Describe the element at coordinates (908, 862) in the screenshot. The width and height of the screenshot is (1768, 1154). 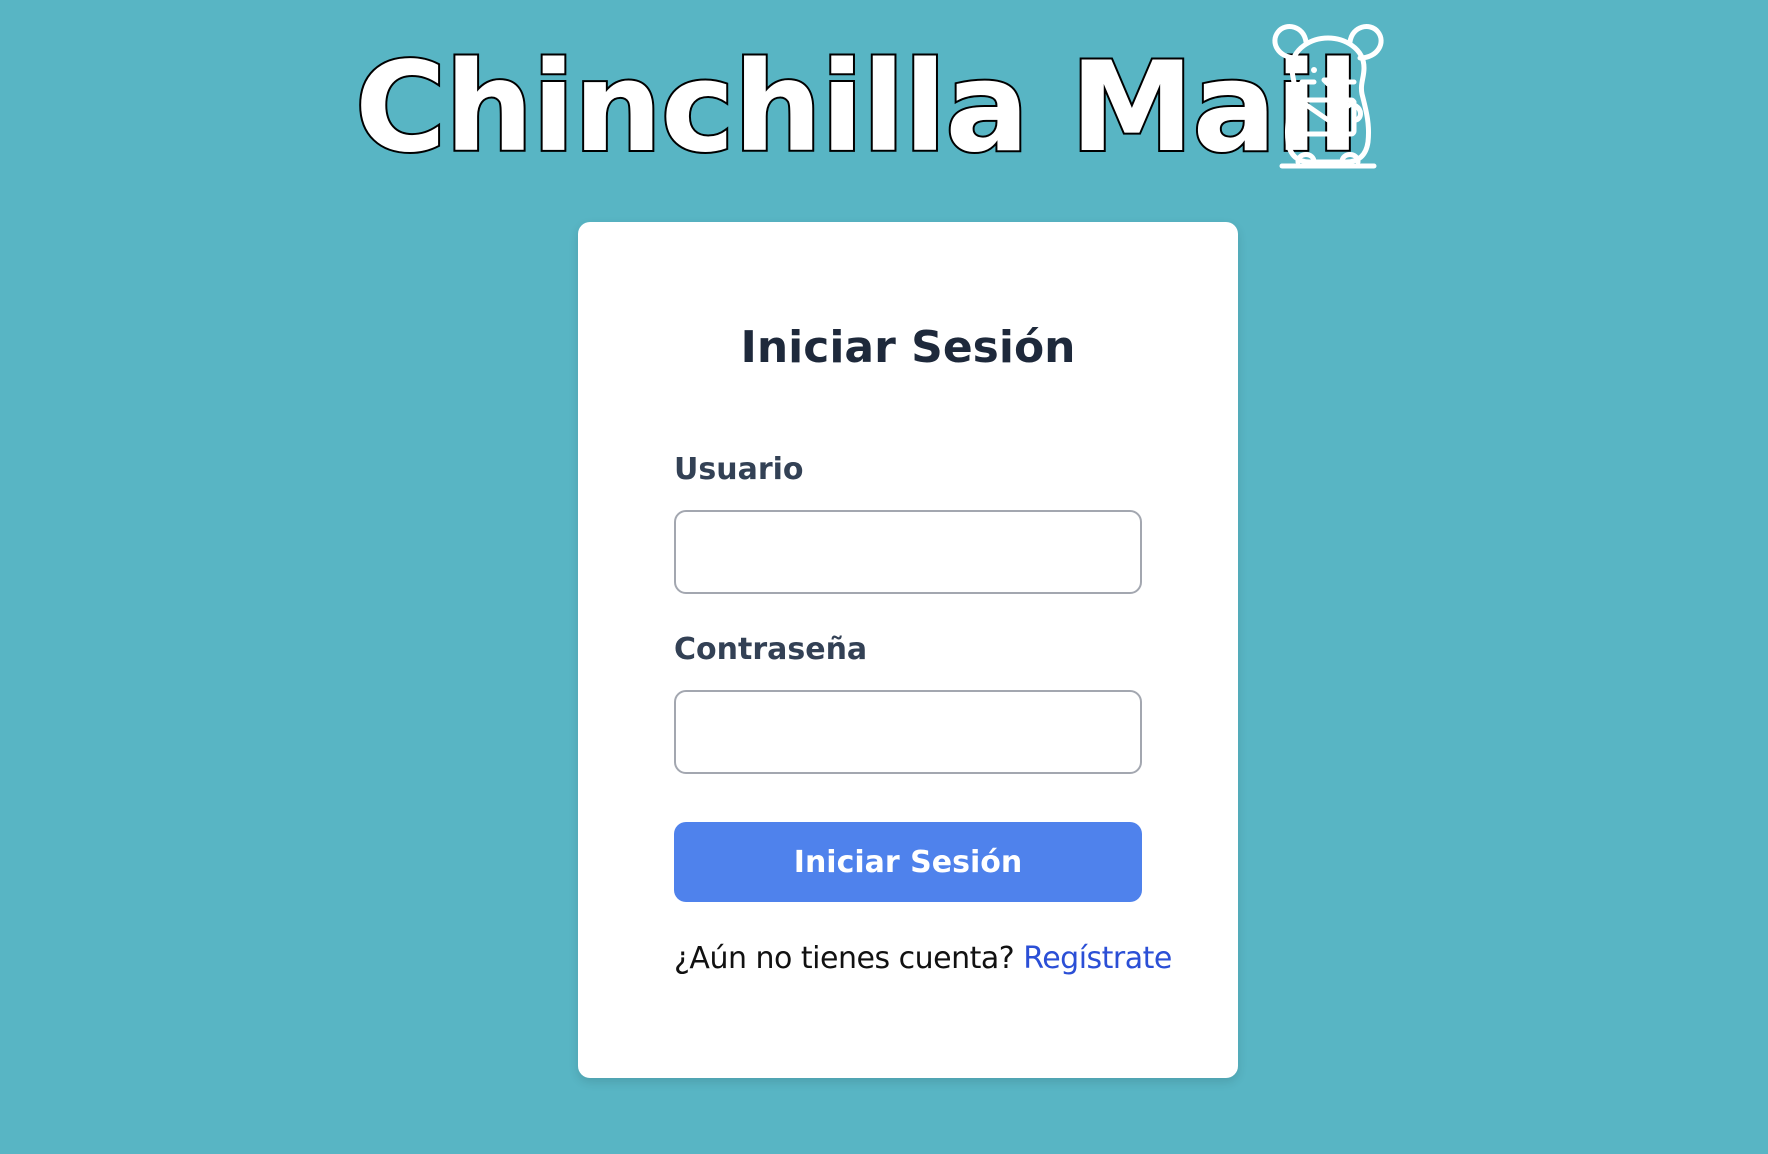
I see `login-button: Iniciar Sesión` at that location.